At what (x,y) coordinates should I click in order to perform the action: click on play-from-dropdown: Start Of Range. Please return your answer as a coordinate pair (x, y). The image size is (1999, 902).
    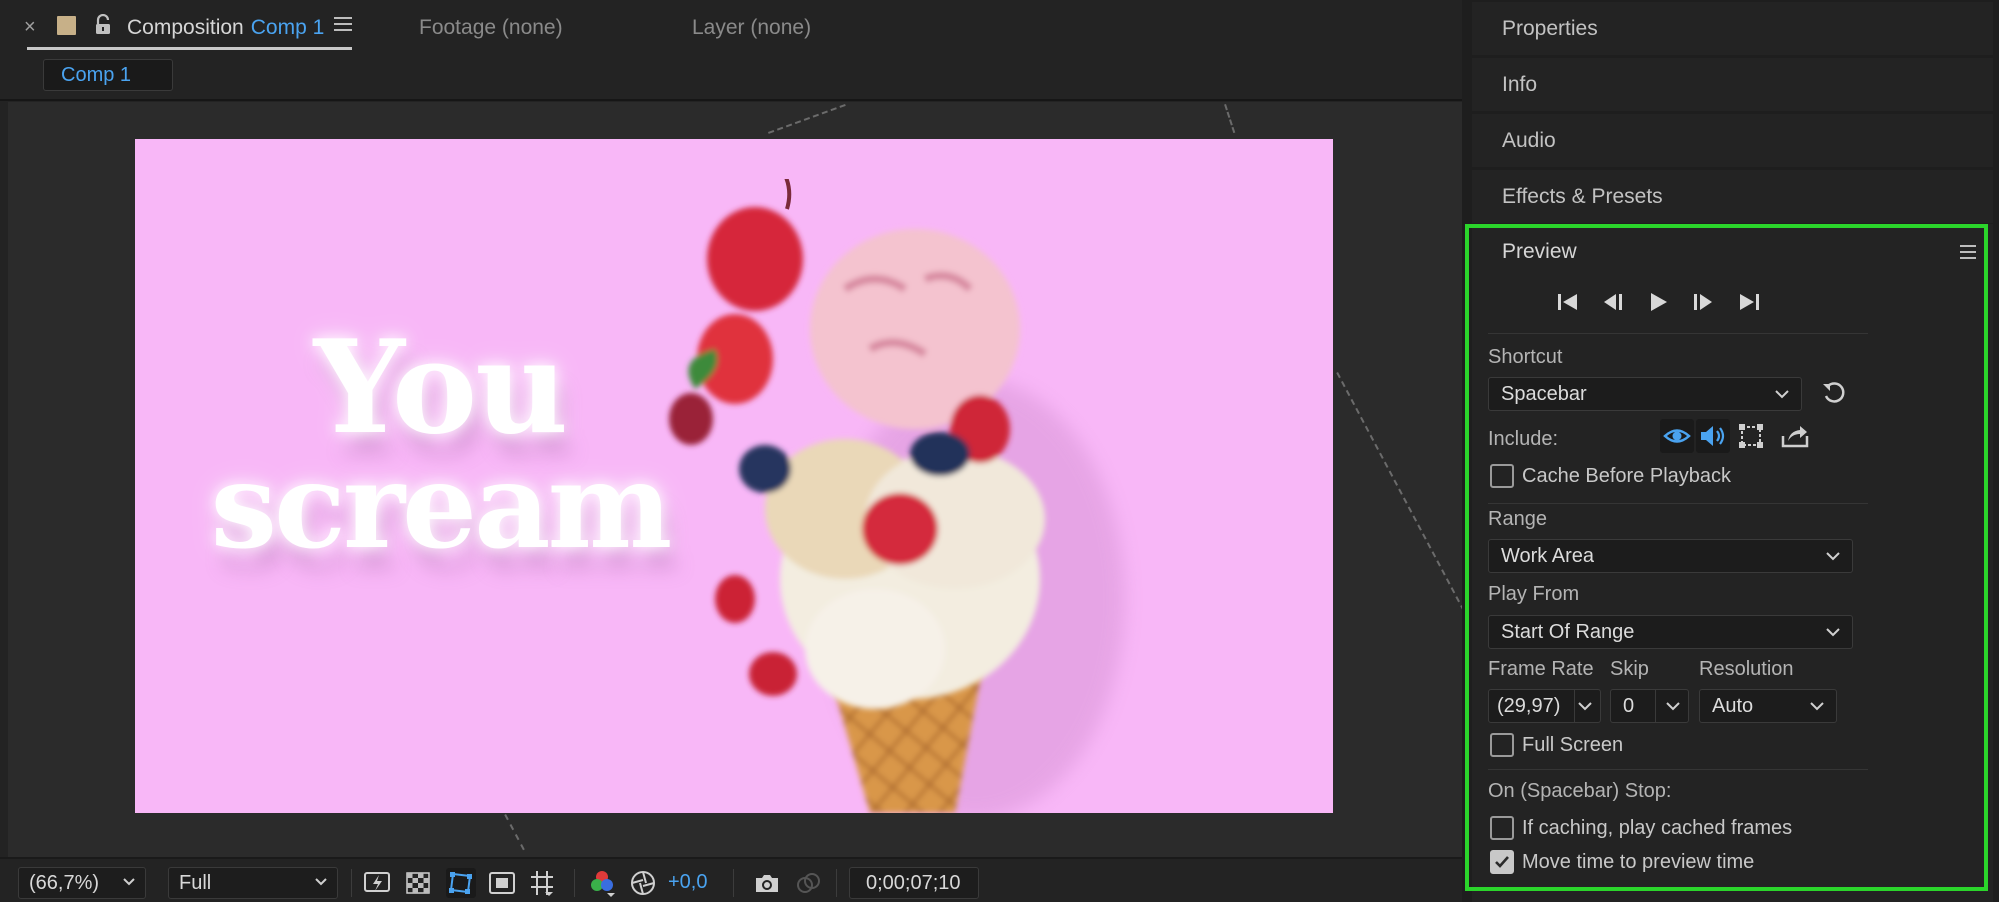
    Looking at the image, I should click on (1670, 632).